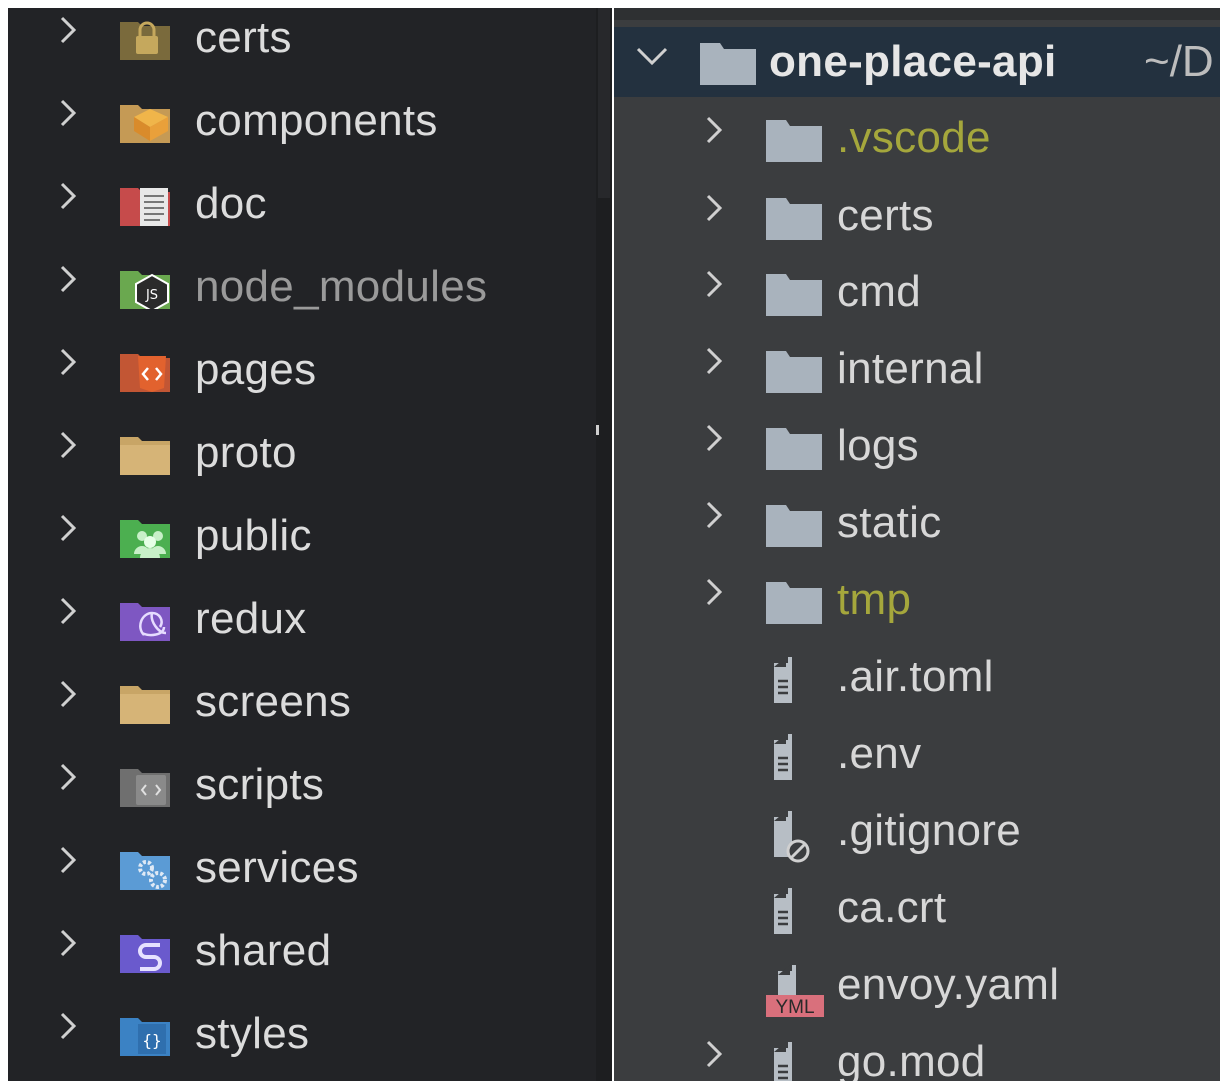  I want to click on tree-item-label: styles, so click(252, 1033).